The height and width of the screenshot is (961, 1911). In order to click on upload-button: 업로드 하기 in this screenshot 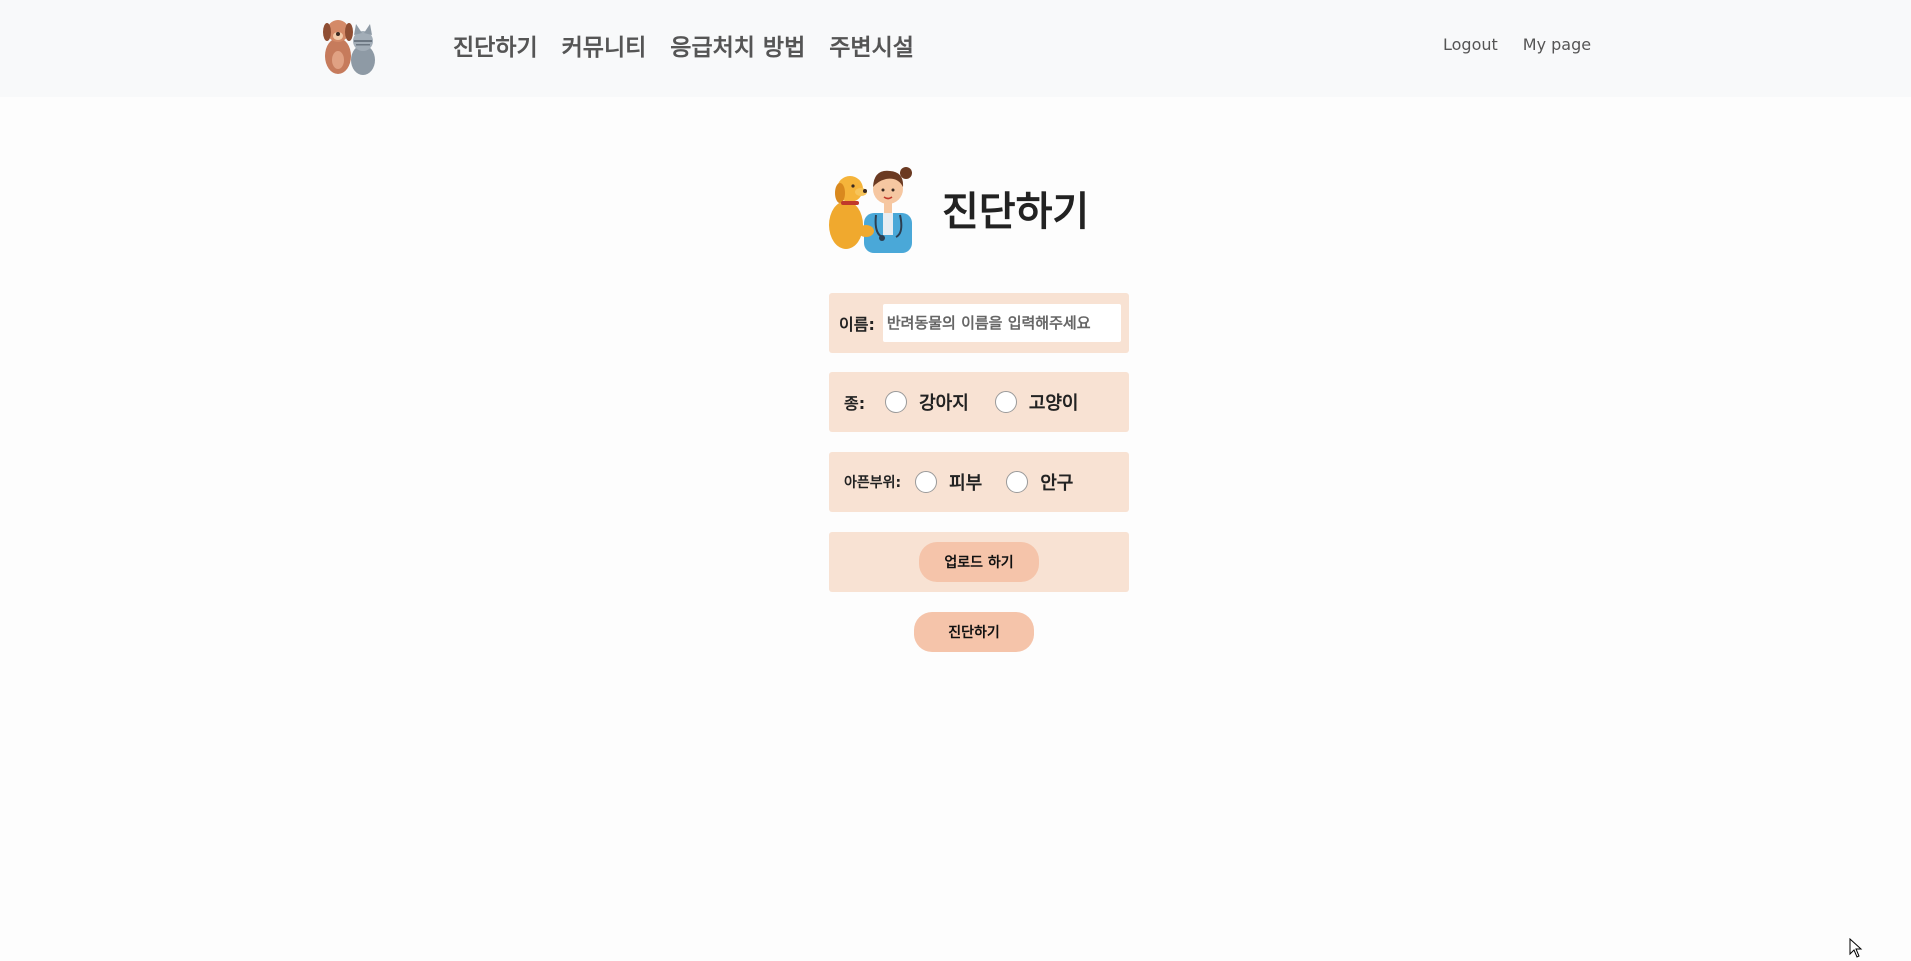, I will do `click(979, 562)`.